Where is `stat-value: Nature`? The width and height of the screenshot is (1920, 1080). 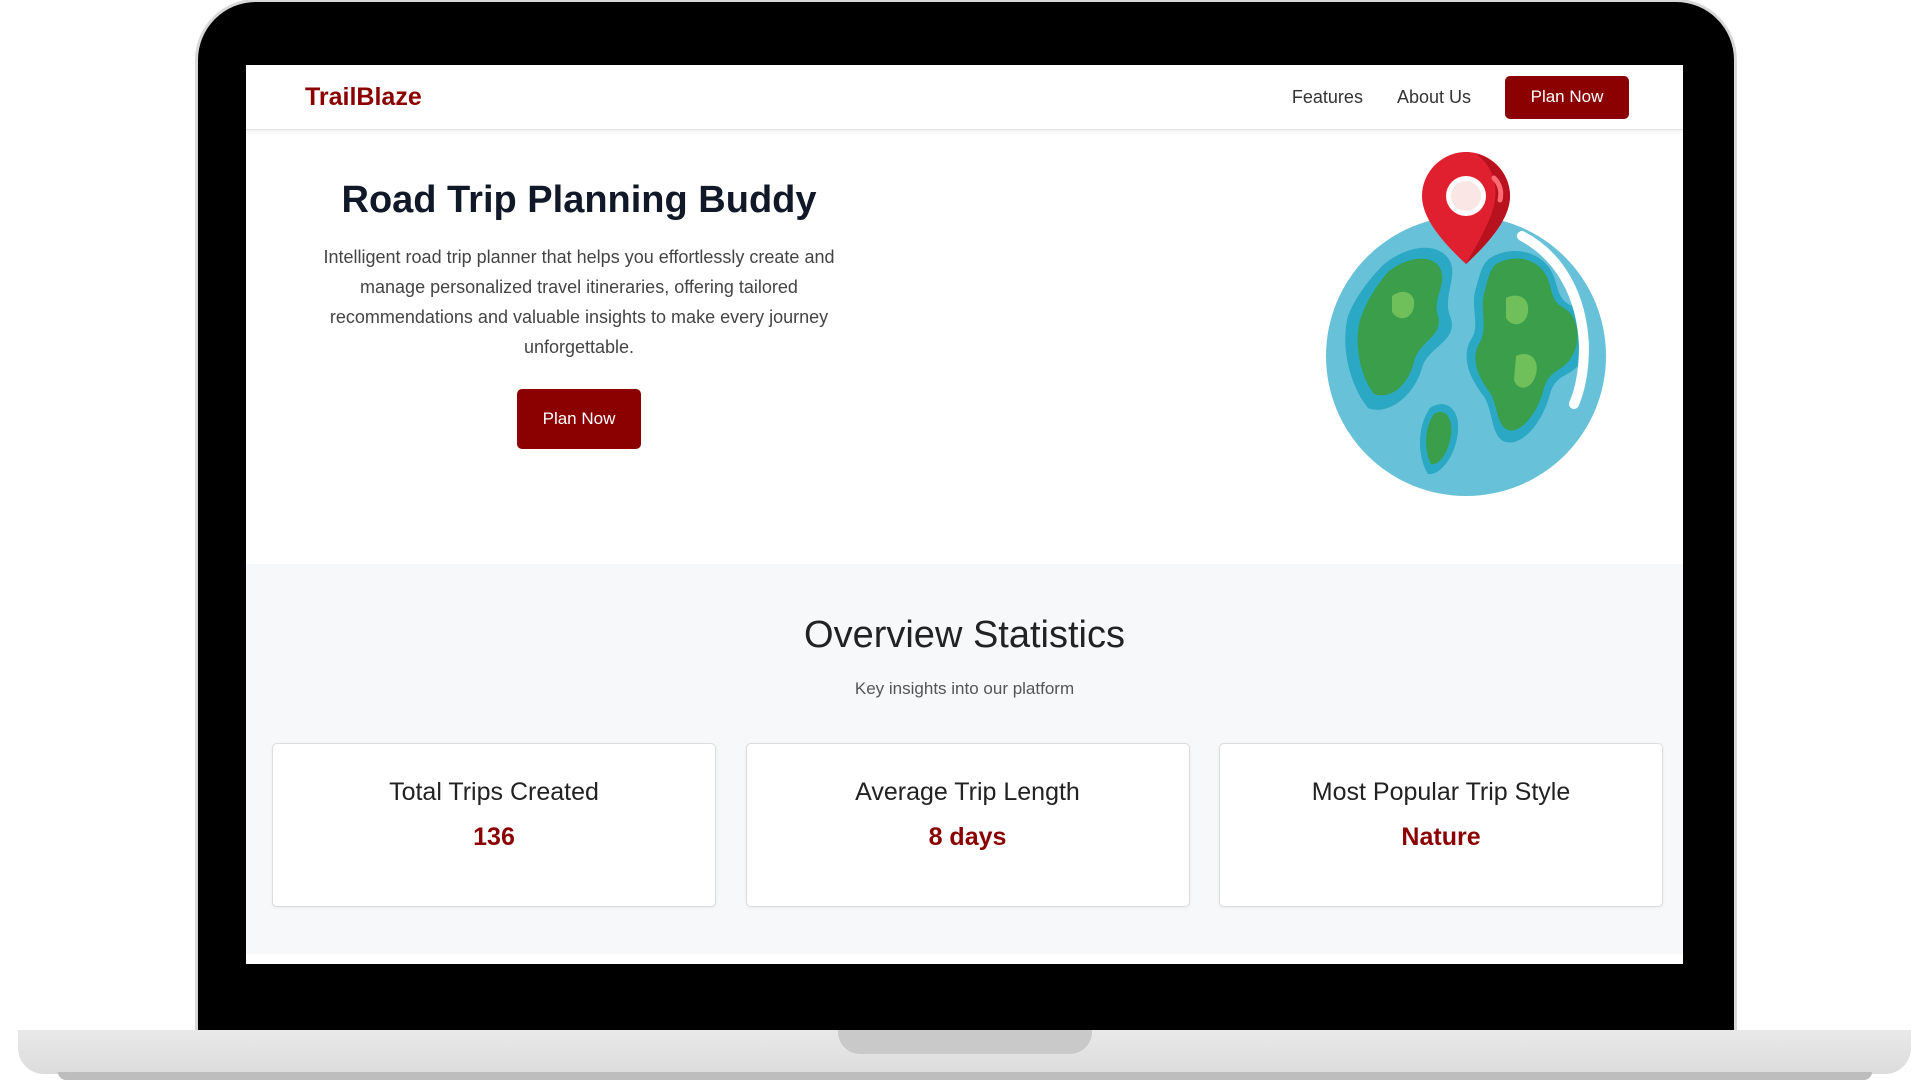 stat-value: Nature is located at coordinates (1441, 837).